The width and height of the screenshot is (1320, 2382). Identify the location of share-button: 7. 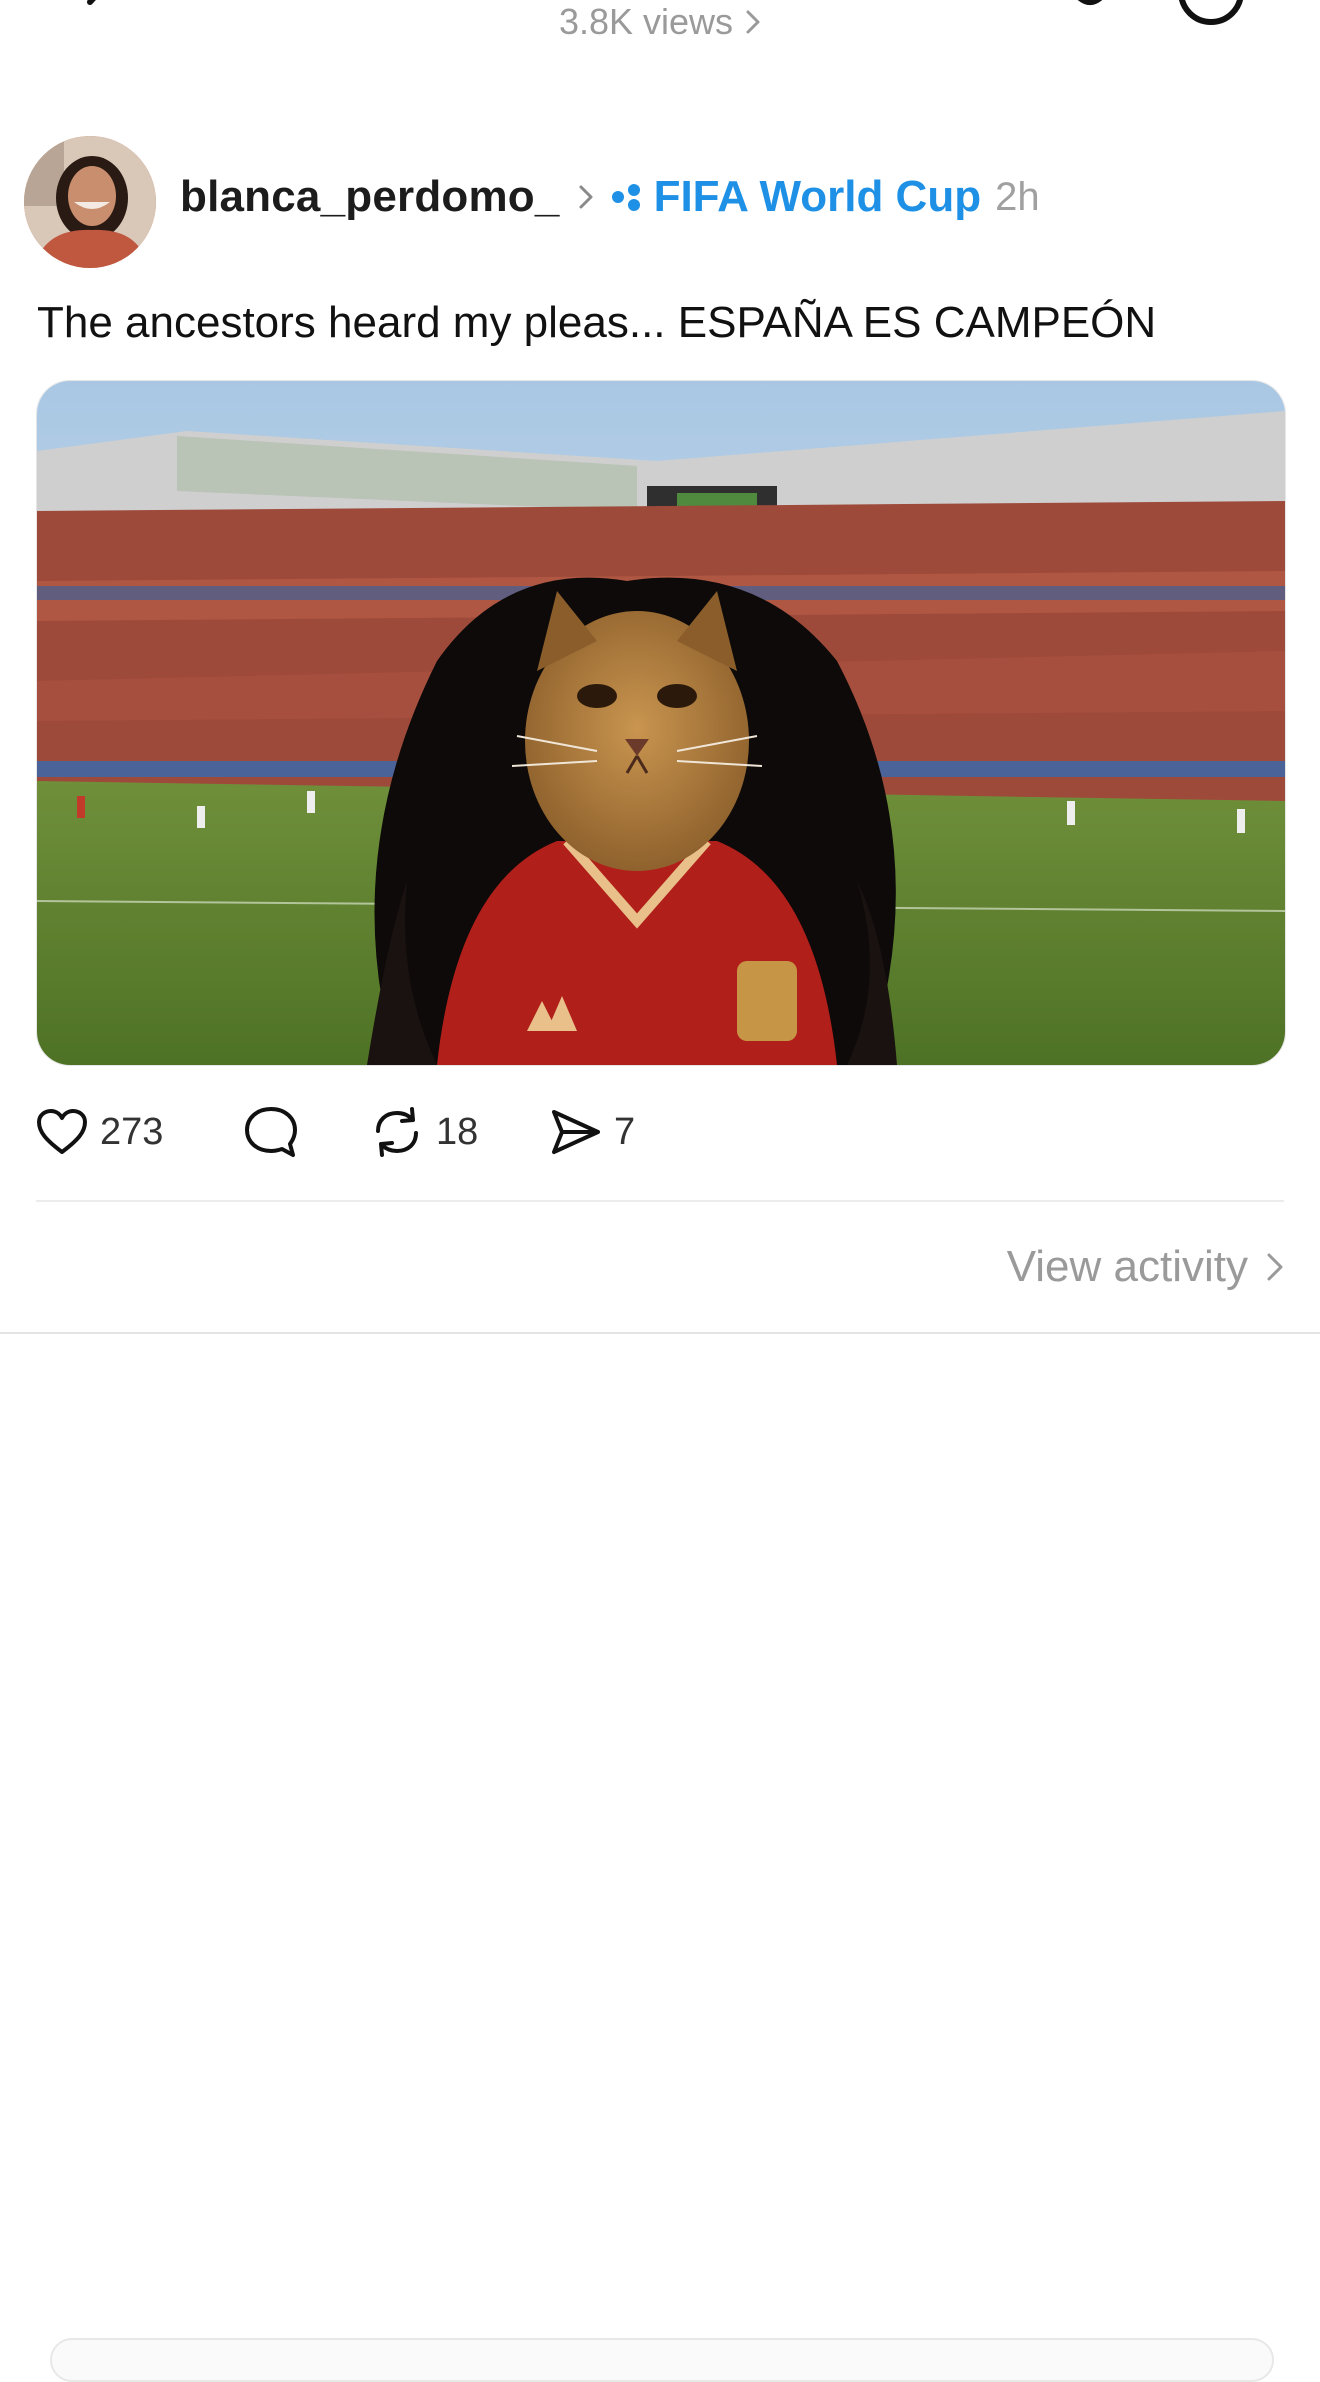
(592, 1132).